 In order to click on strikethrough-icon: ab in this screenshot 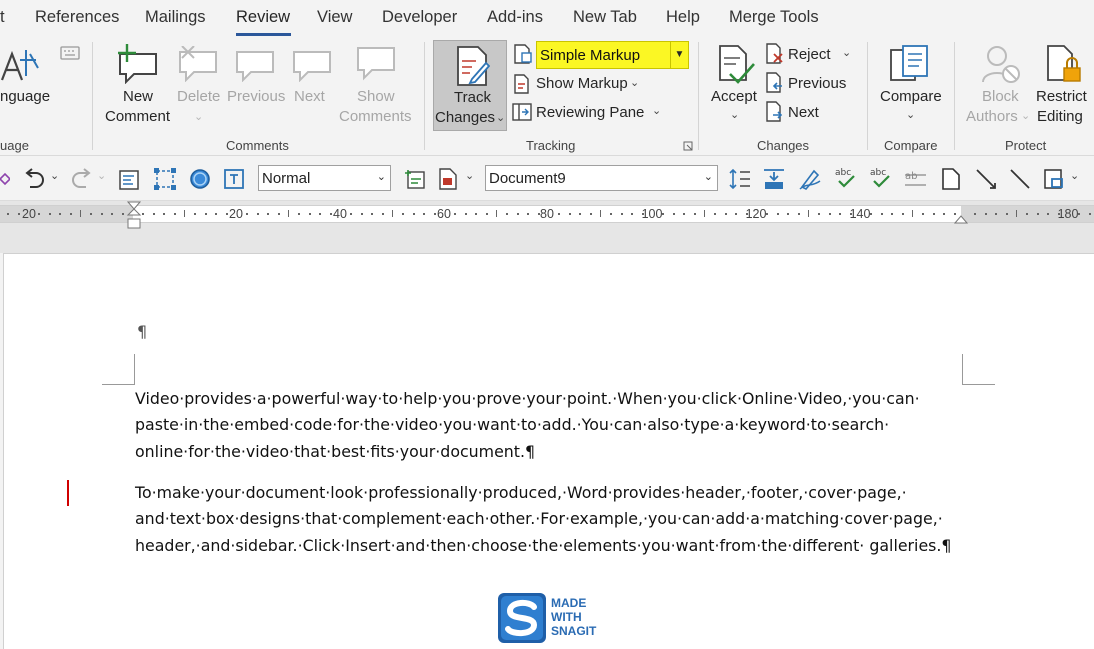, I will do `click(916, 178)`.